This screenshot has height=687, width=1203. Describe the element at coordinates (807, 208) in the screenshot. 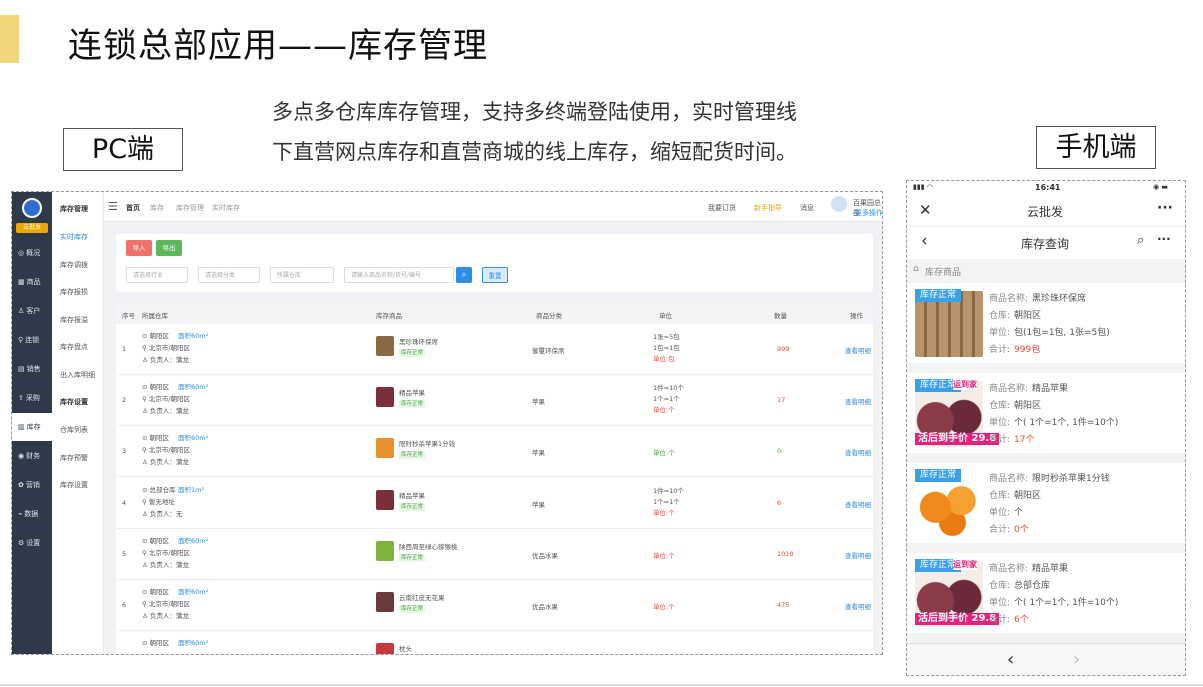

I see `message-link: 消息` at that location.